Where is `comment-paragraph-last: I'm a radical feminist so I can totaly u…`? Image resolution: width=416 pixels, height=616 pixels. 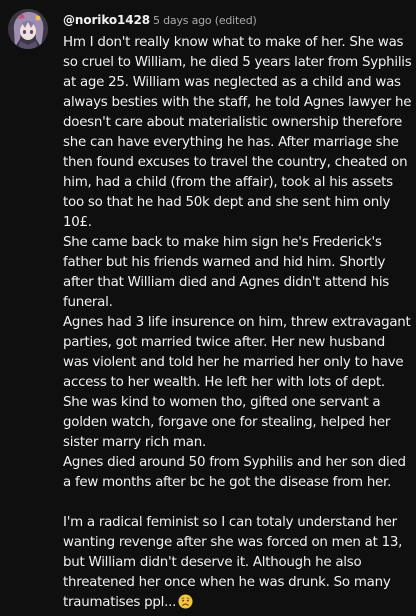
comment-paragraph-last: I'm a radical feminist so I can totaly u… is located at coordinates (238, 564).